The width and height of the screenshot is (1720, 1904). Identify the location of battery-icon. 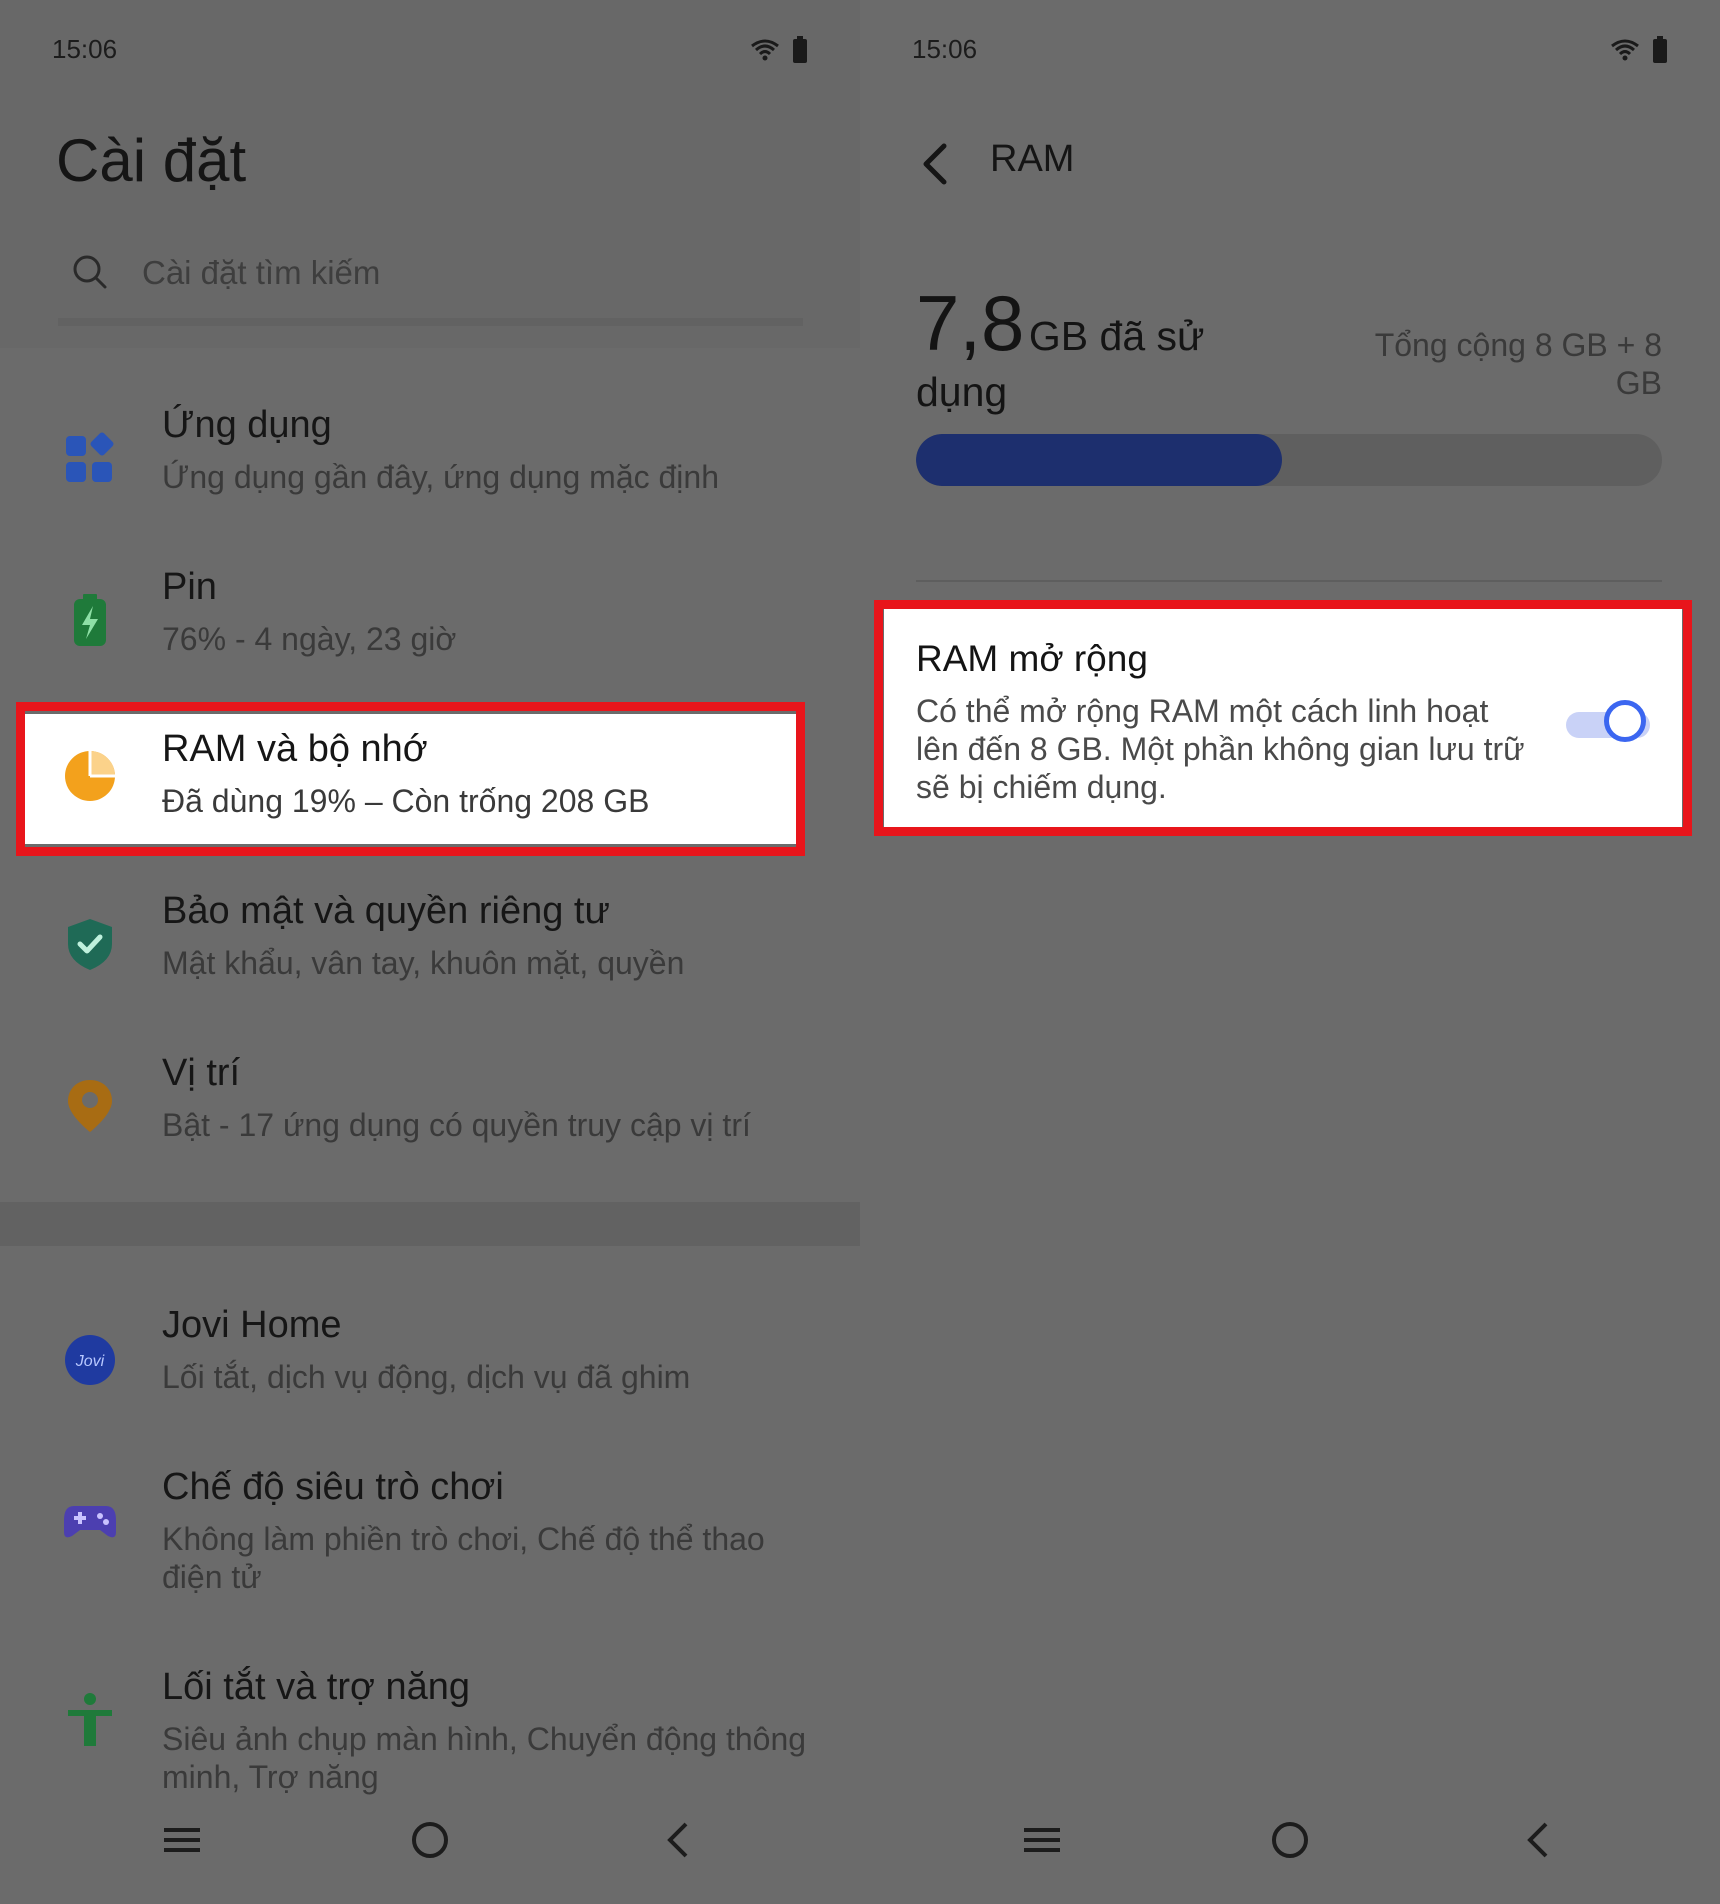
(90, 620).